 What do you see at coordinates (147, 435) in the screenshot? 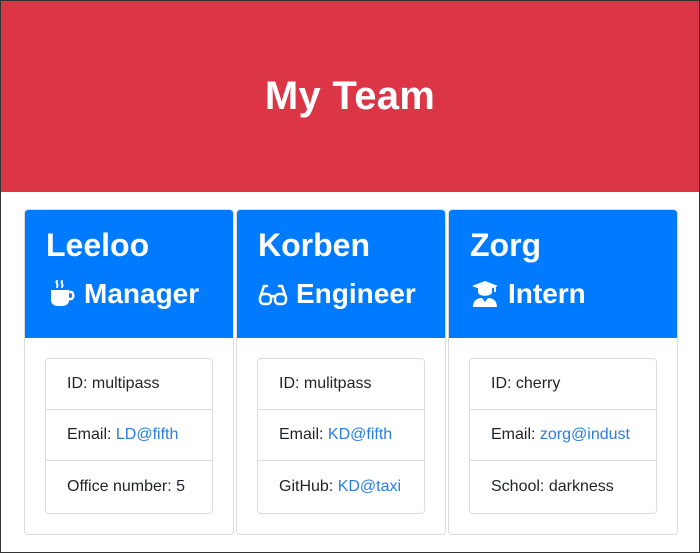
I see `email-link: LD@fifth` at bounding box center [147, 435].